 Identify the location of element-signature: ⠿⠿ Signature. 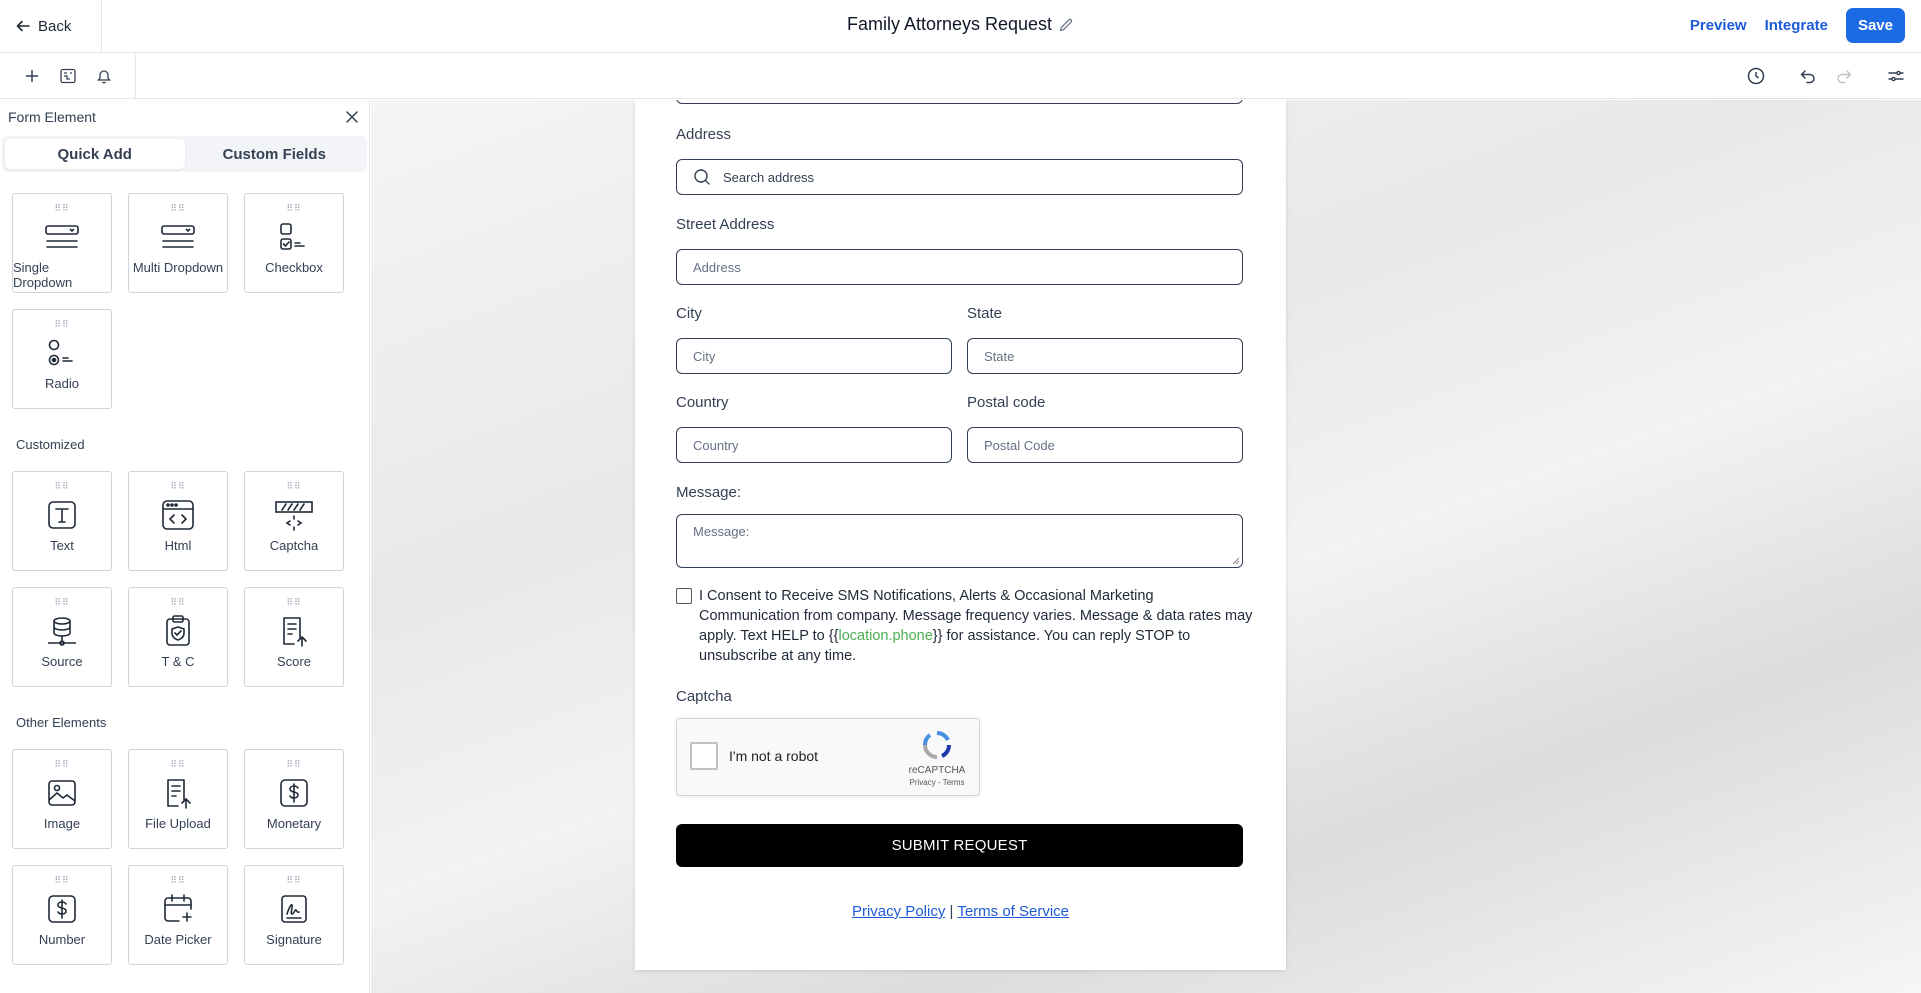
(294, 915).